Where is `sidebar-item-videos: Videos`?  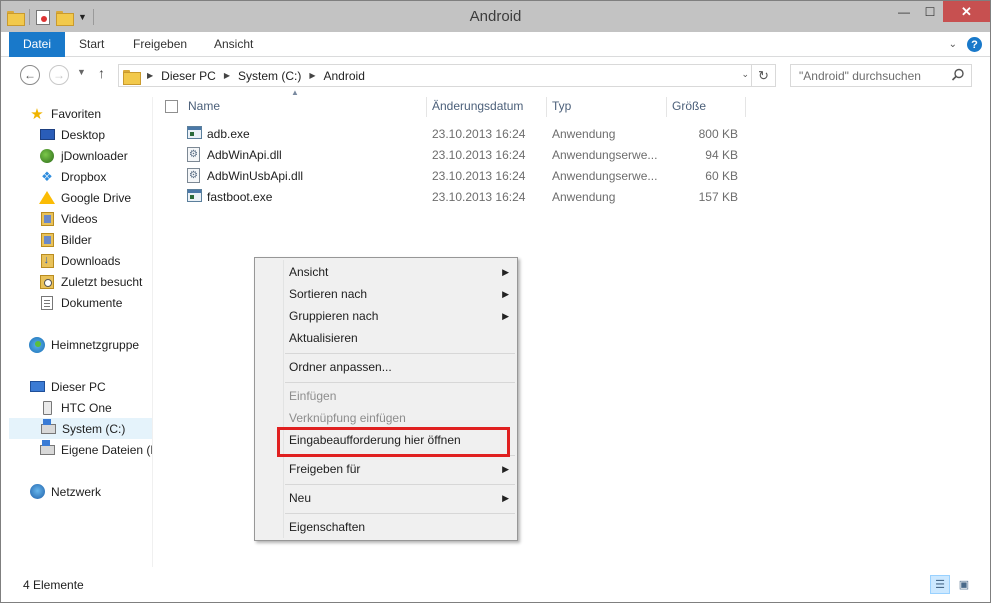
sidebar-item-videos: Videos is located at coordinates (80, 218).